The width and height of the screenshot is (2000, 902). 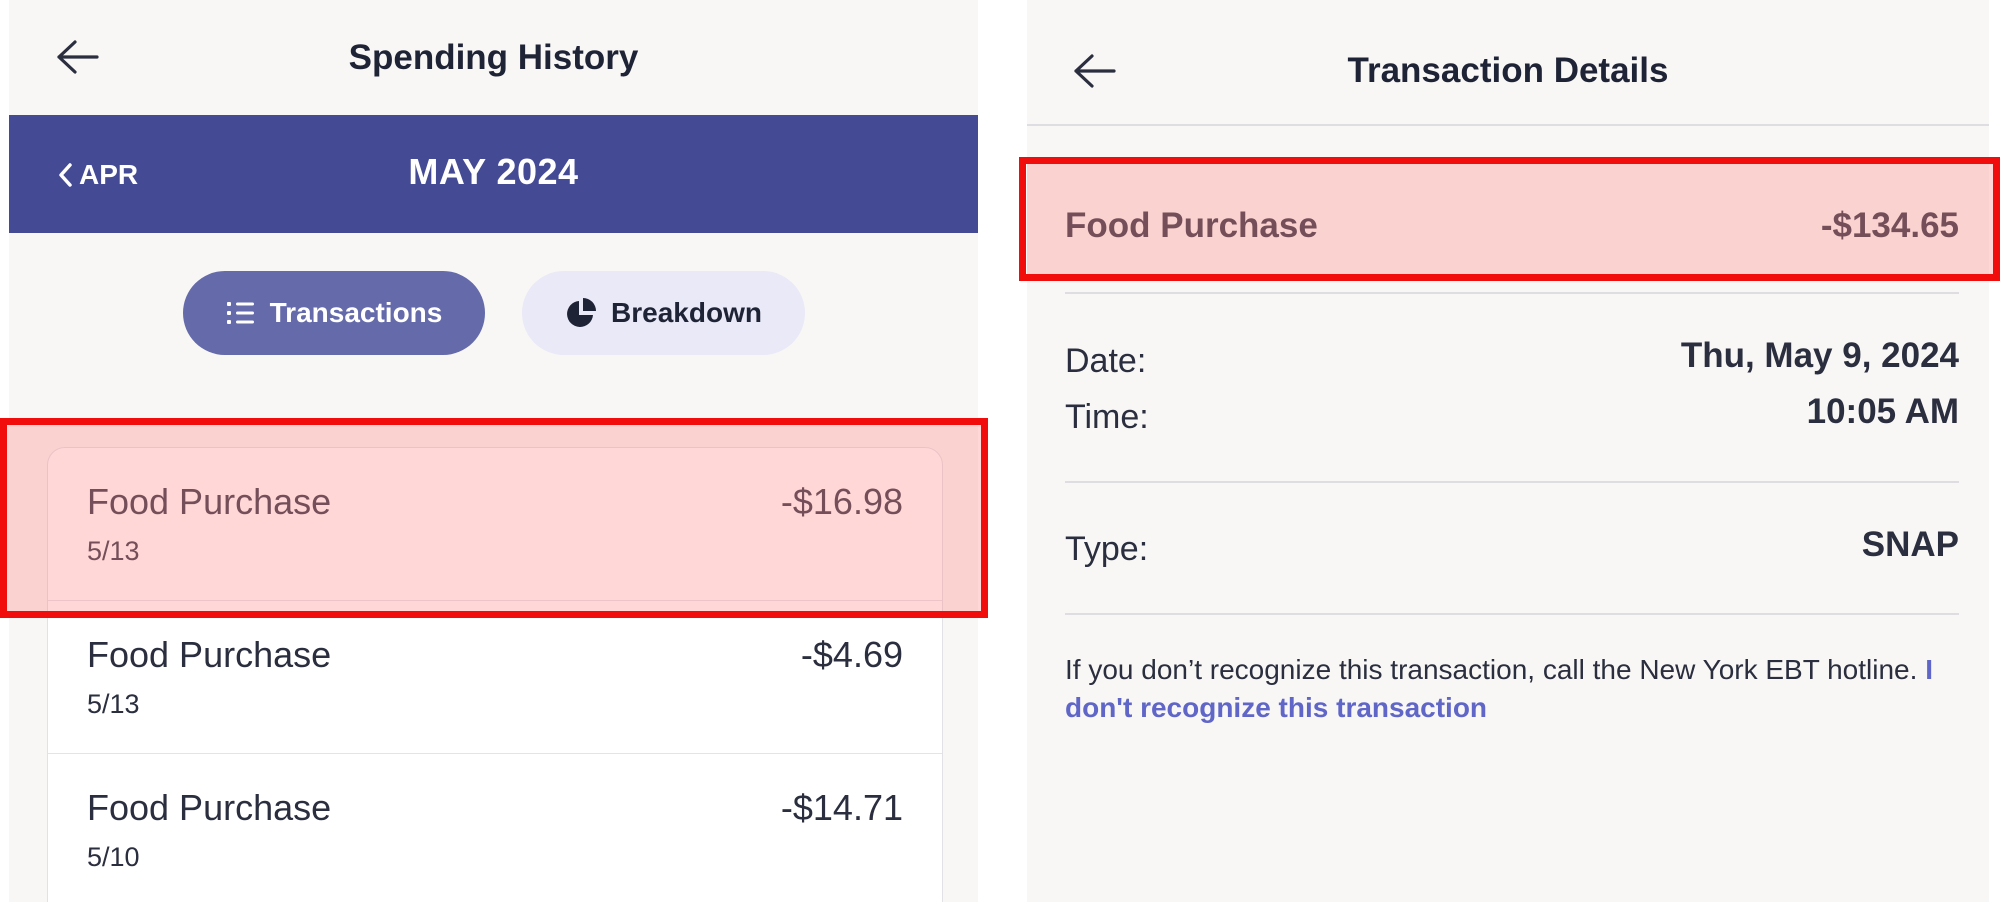 I want to click on type-value: SNAP, so click(x=1910, y=544).